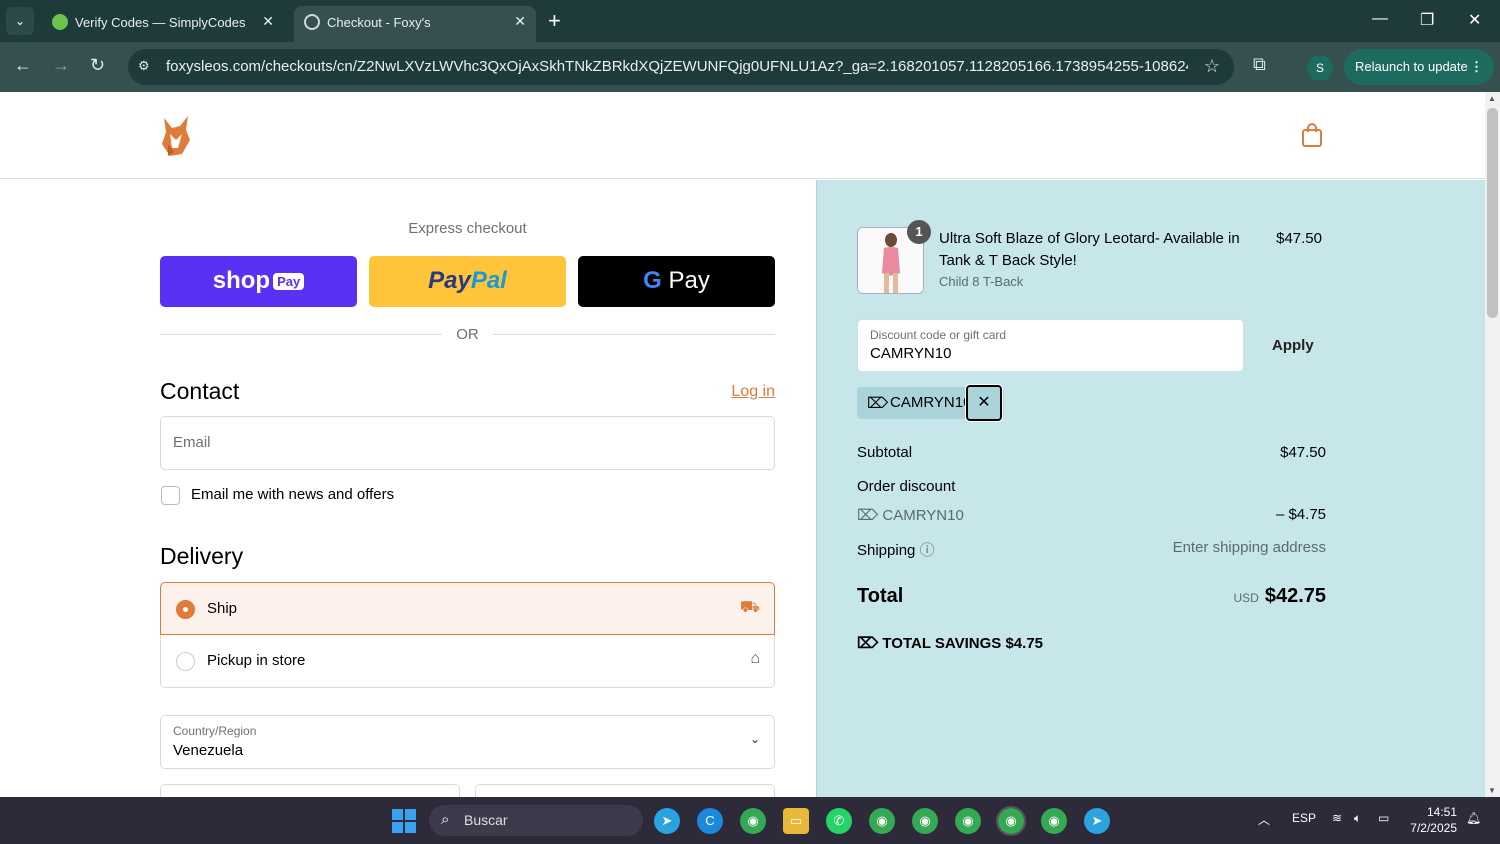 The height and width of the screenshot is (844, 1500). Describe the element at coordinates (710, 821) in the screenshot. I see `app-c-icon: C` at that location.